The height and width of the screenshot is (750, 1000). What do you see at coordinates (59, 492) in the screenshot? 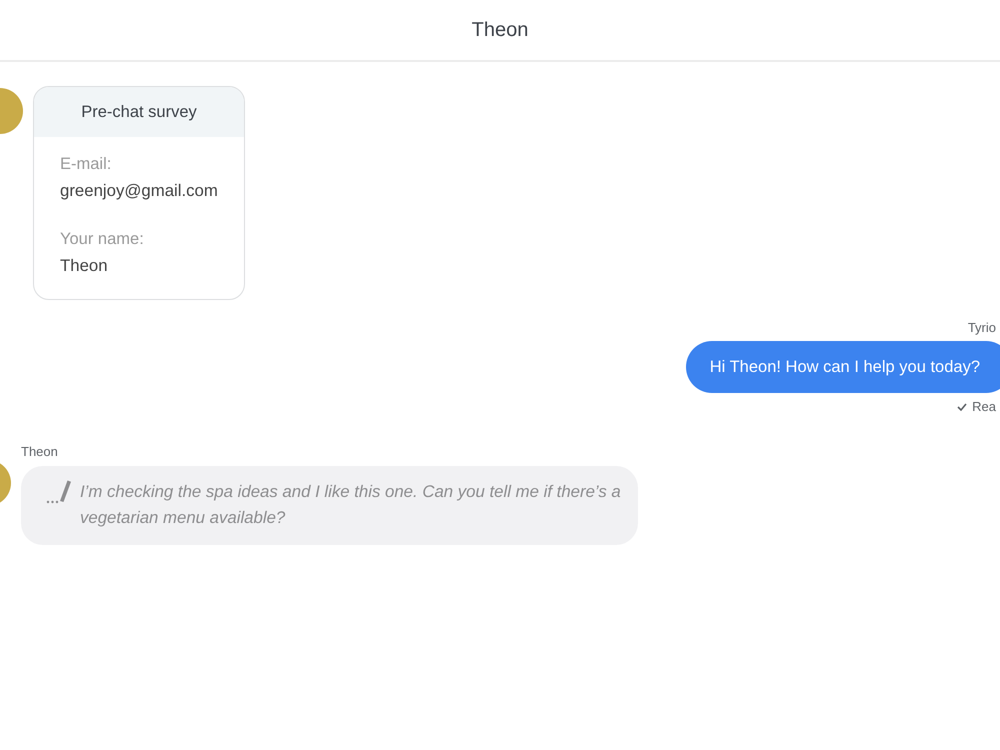
I see `typing-pencil-icon` at bounding box center [59, 492].